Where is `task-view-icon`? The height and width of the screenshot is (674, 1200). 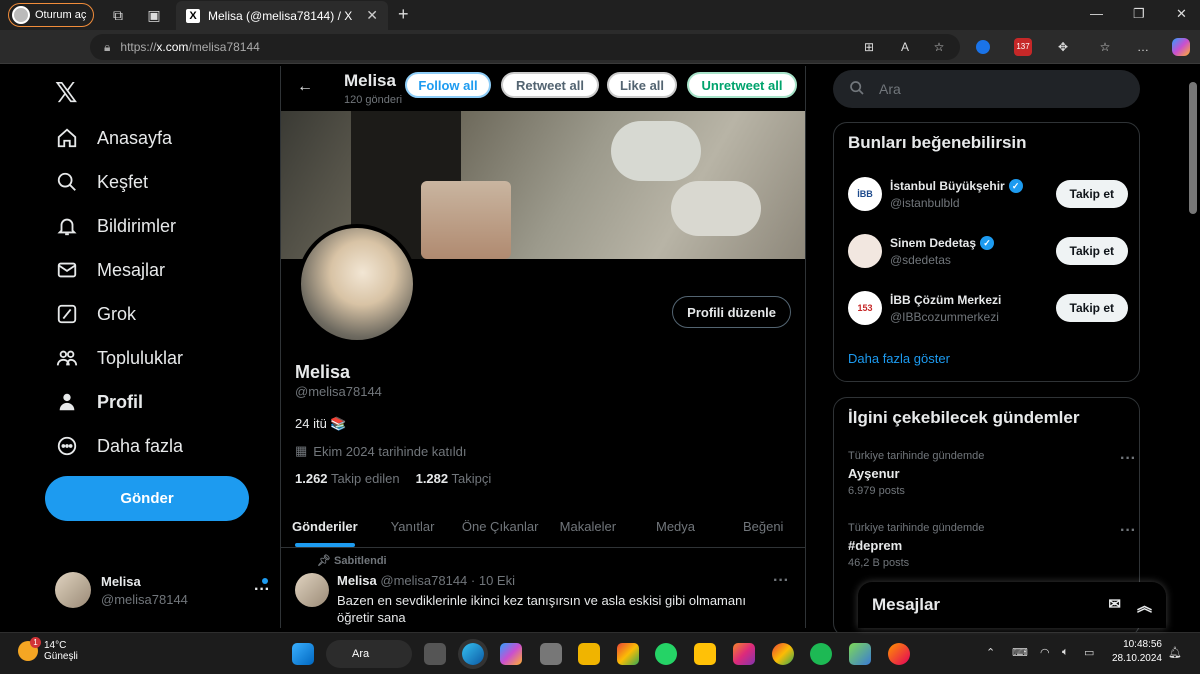 task-view-icon is located at coordinates (435, 654).